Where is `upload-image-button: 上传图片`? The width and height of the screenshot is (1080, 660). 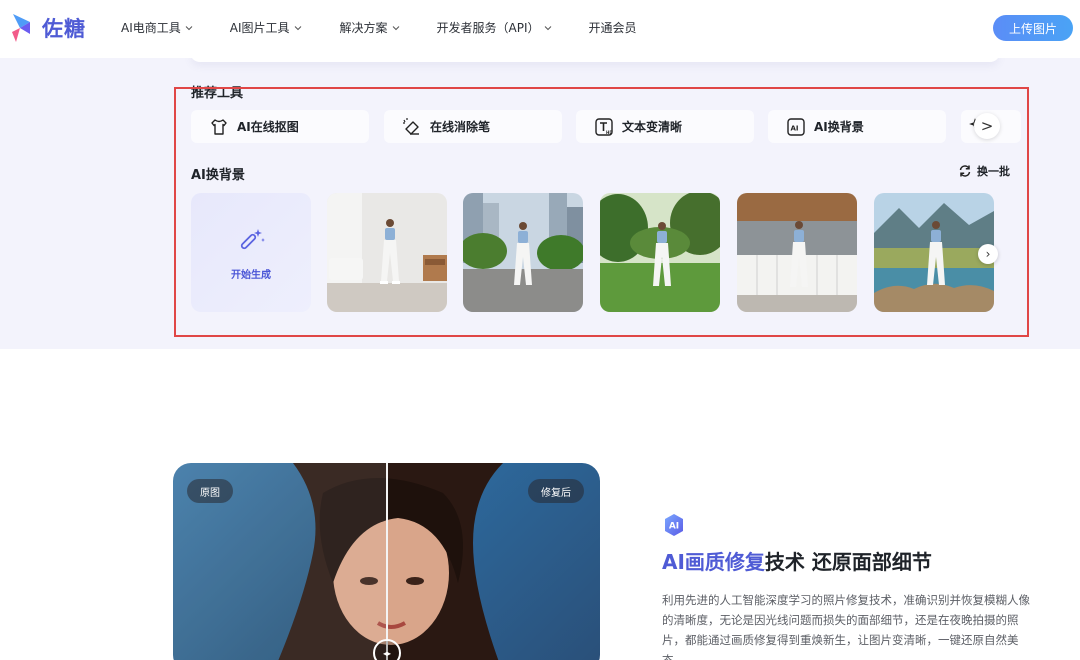
upload-image-button: 上传图片 is located at coordinates (1033, 28).